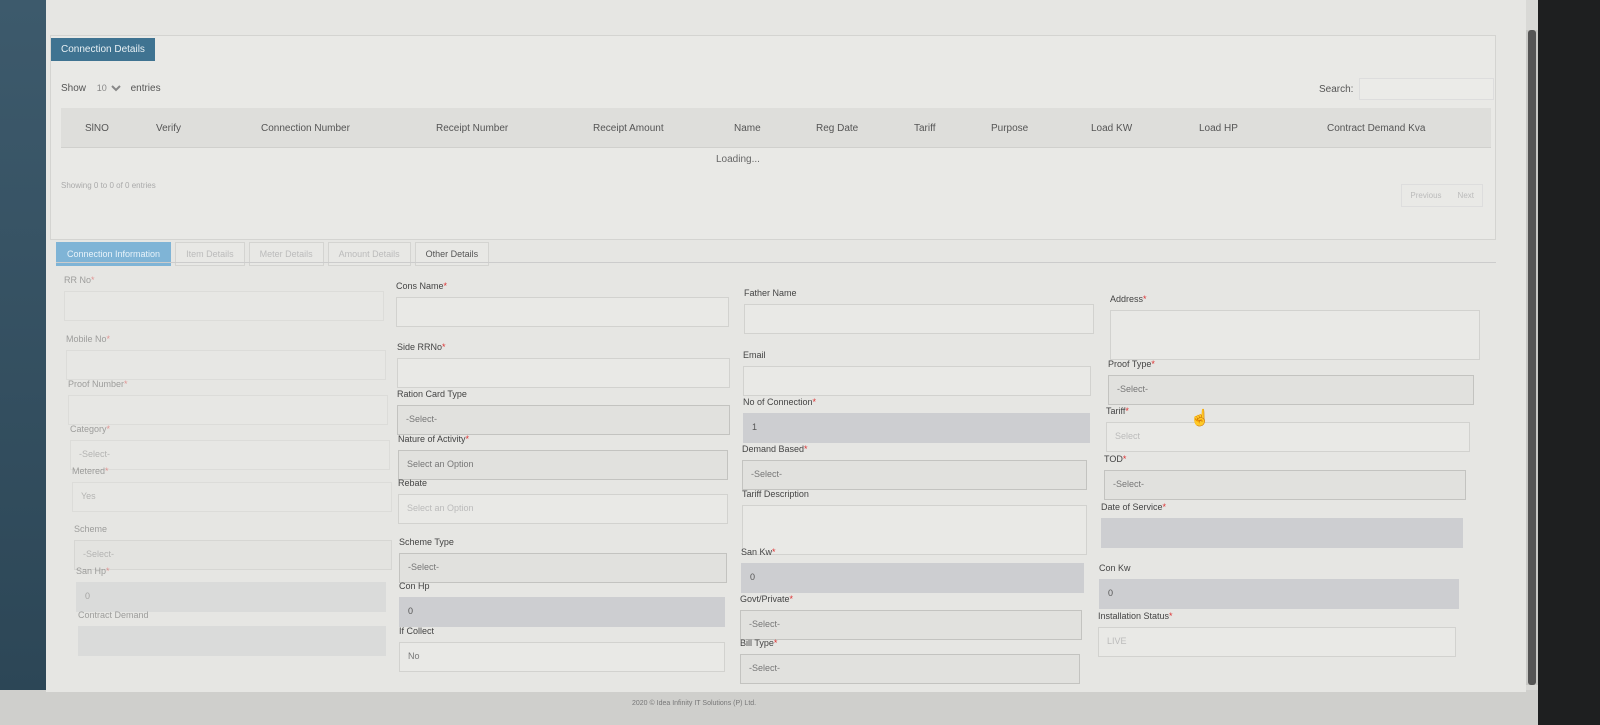 The height and width of the screenshot is (725, 1600). What do you see at coordinates (1285, 485) in the screenshot?
I see `tod-select: -Select-` at bounding box center [1285, 485].